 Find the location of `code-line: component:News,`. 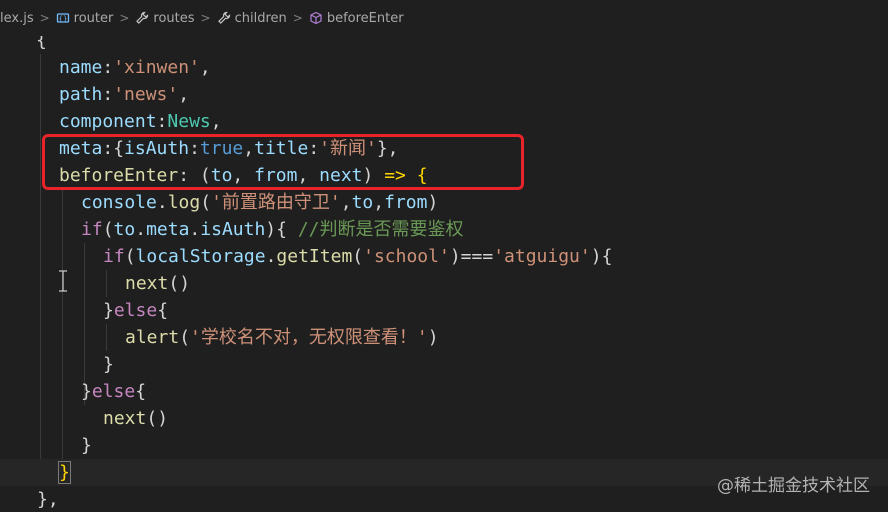

code-line: component:News, is located at coordinates (444, 121).